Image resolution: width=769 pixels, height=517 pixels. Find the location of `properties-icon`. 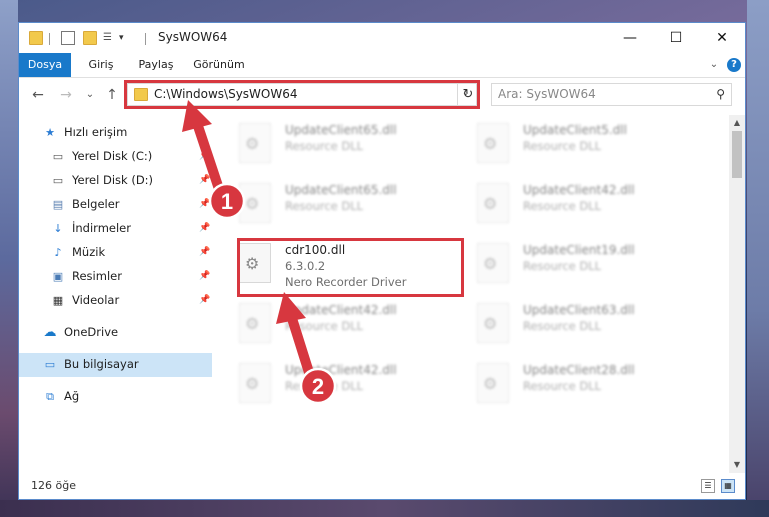

properties-icon is located at coordinates (68, 38).